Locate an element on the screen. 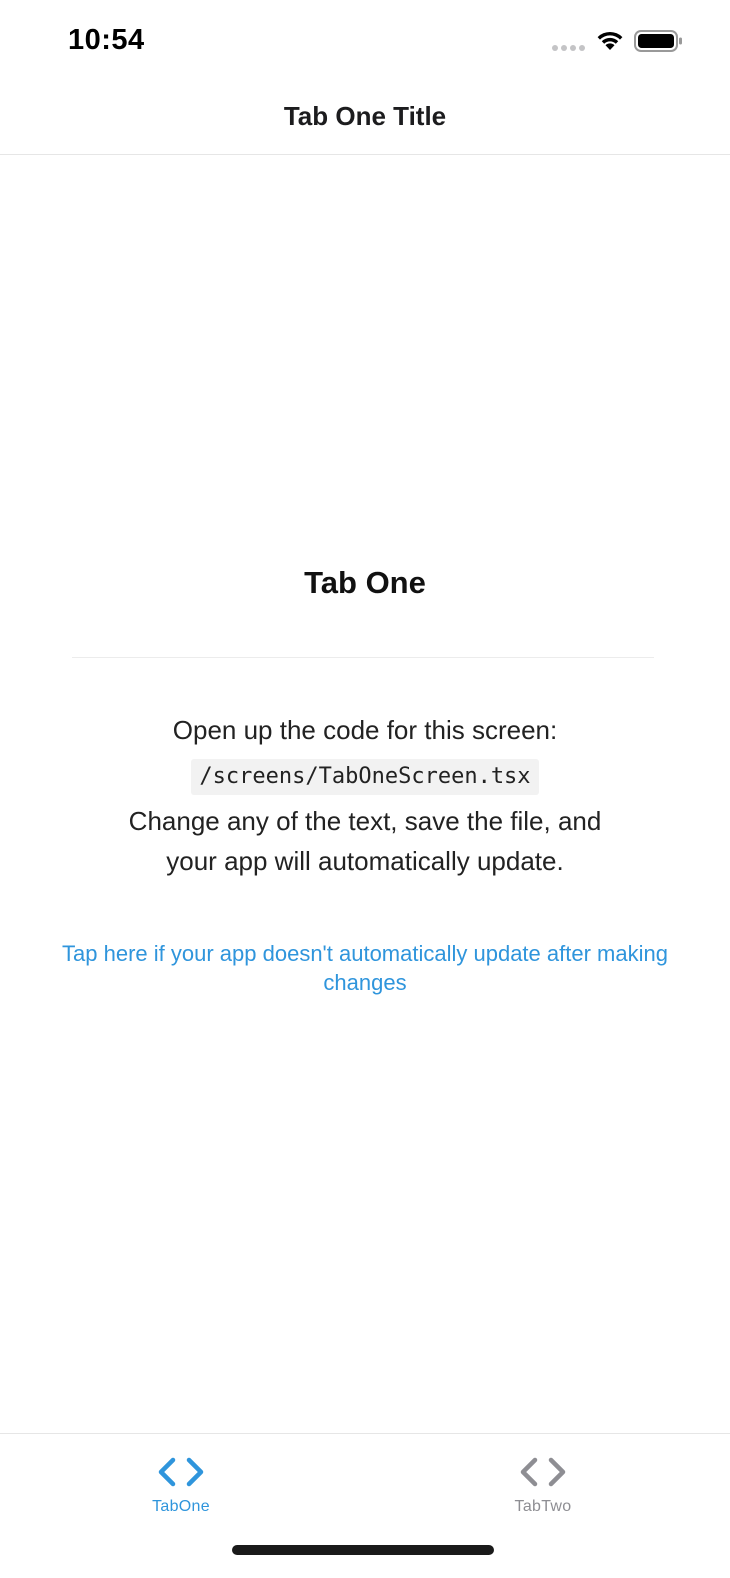  code-path: /screens/TabOneScreen.tsx is located at coordinates (365, 777).